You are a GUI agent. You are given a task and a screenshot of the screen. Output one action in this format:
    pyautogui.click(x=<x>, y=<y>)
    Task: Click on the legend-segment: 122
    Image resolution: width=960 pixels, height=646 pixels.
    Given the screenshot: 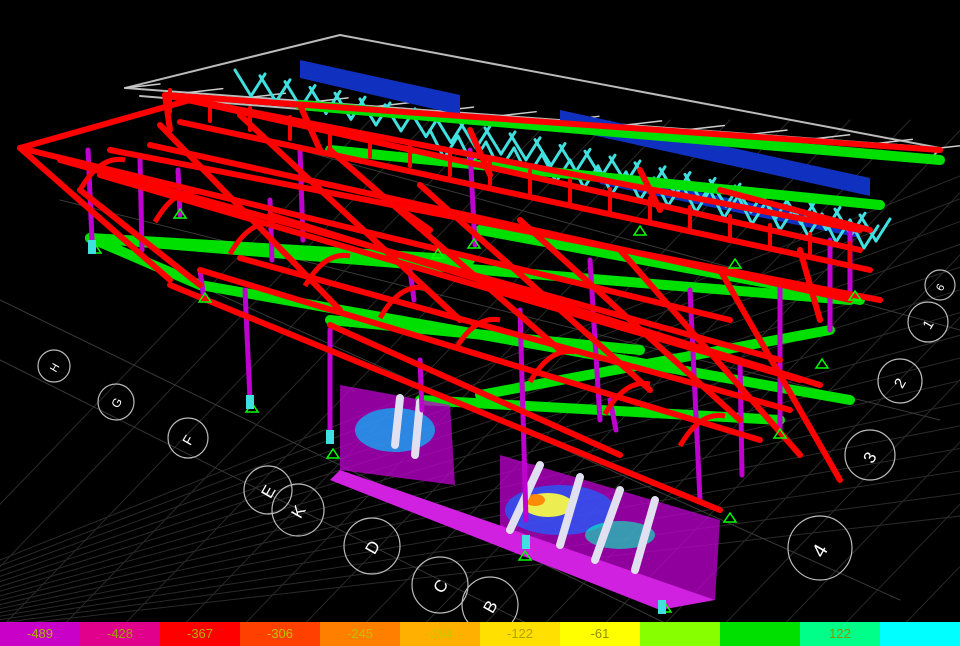 What is the action you would take?
    pyautogui.click(x=840, y=634)
    